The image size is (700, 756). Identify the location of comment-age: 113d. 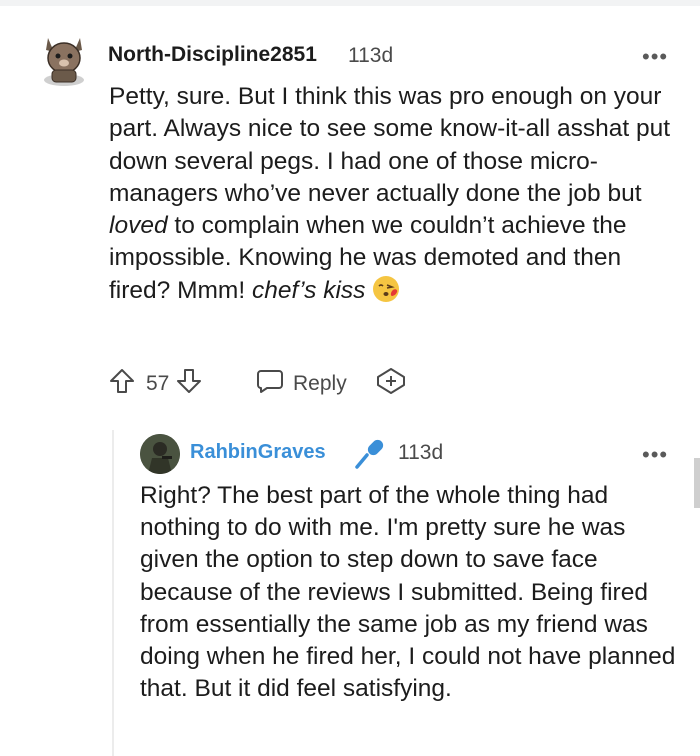
(371, 55).